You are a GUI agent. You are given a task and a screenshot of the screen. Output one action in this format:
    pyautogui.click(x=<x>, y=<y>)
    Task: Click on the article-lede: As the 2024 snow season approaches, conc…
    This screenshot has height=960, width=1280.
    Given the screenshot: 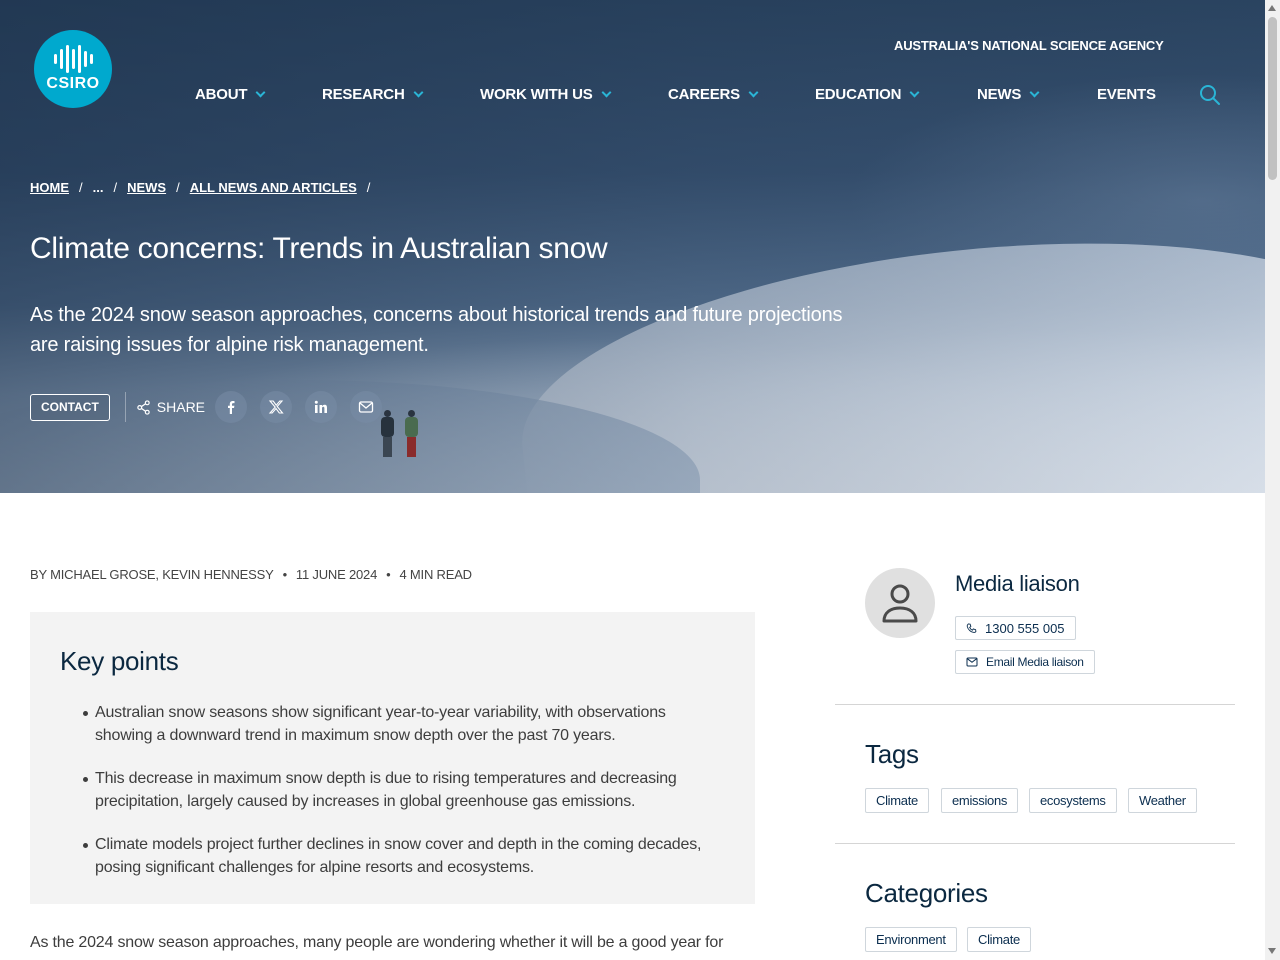 What is the action you would take?
    pyautogui.click(x=436, y=330)
    